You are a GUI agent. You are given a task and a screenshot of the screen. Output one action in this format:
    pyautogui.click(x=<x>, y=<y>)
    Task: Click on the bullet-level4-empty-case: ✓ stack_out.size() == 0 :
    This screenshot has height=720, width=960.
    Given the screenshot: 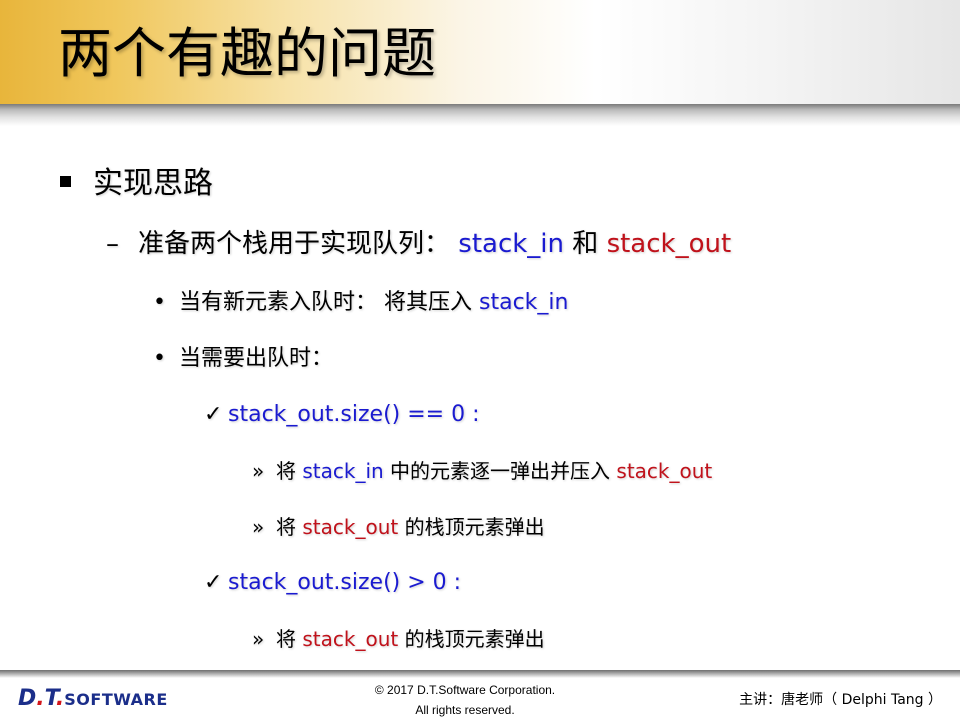 What is the action you would take?
    pyautogui.click(x=342, y=415)
    